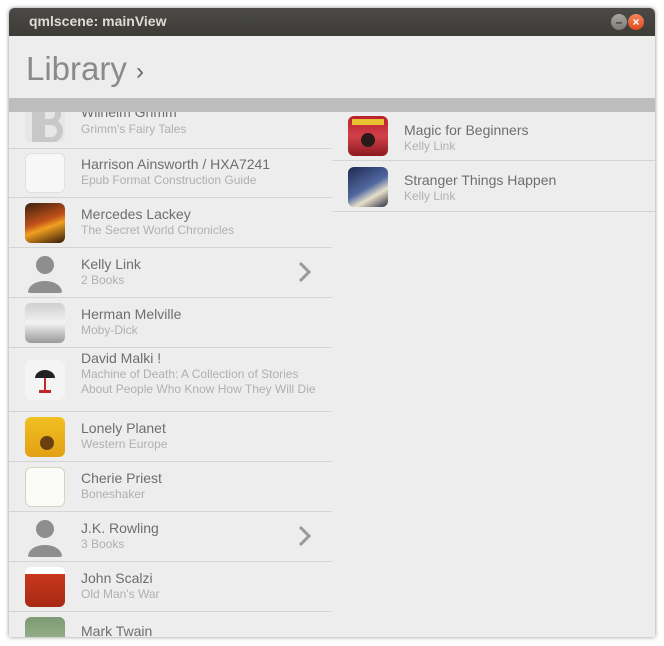  What do you see at coordinates (170, 487) in the screenshot?
I see `list-item: Cherie Priest Boneshaker` at bounding box center [170, 487].